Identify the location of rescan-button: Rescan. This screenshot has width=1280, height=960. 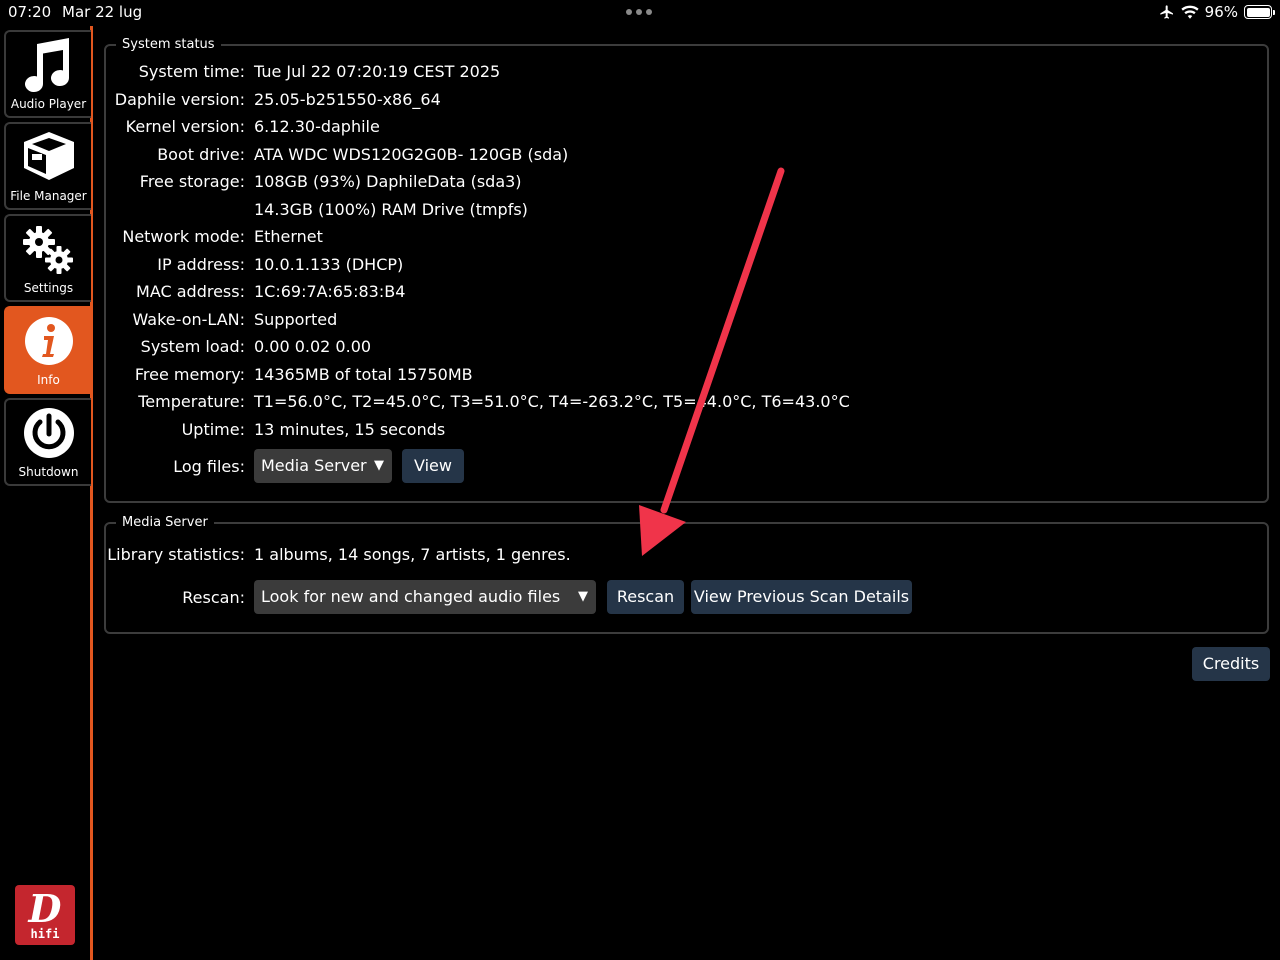
(645, 597).